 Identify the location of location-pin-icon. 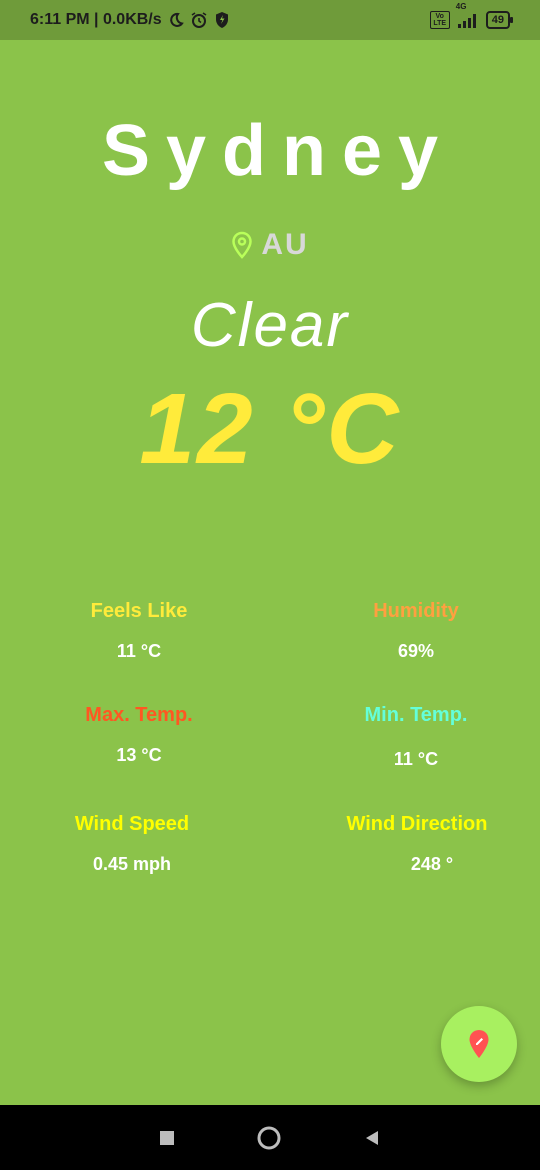
(242, 245).